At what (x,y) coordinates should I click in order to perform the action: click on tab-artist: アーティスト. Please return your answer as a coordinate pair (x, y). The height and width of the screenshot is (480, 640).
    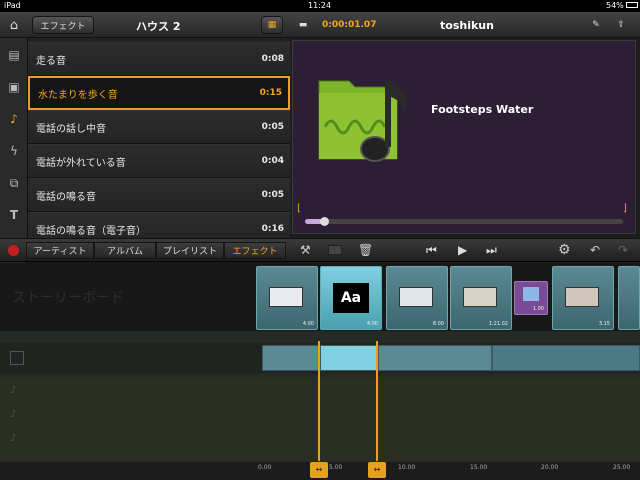
    Looking at the image, I should click on (60, 250).